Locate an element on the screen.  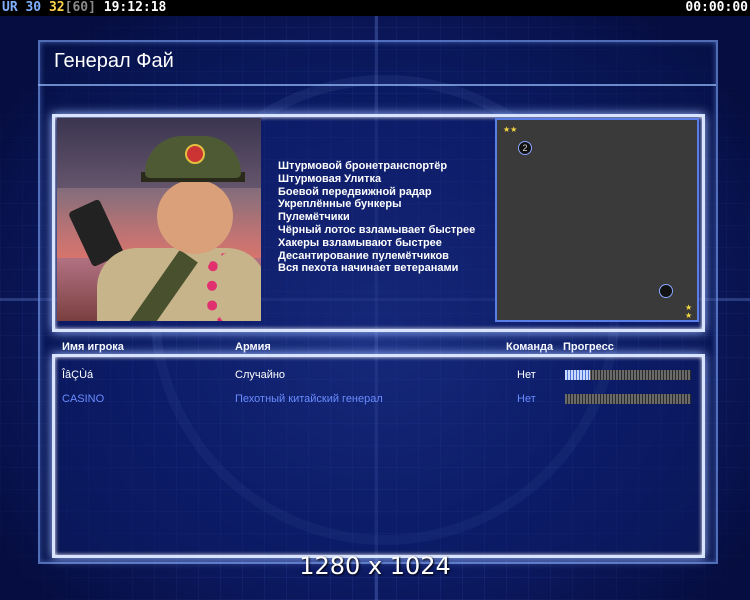
minimap-stars-top: ★★ is located at coordinates (510, 129).